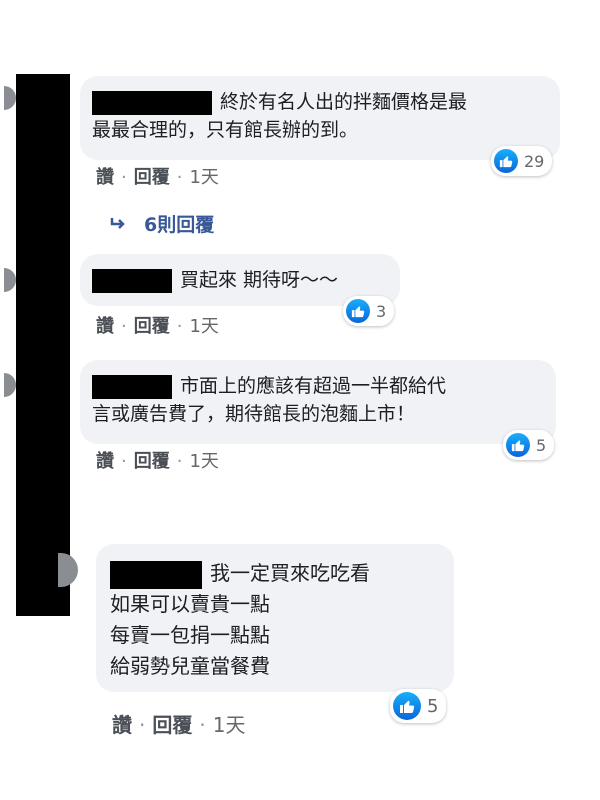 This screenshot has width=600, height=800. I want to click on view-replies-link: 6則回覆, so click(162, 223).